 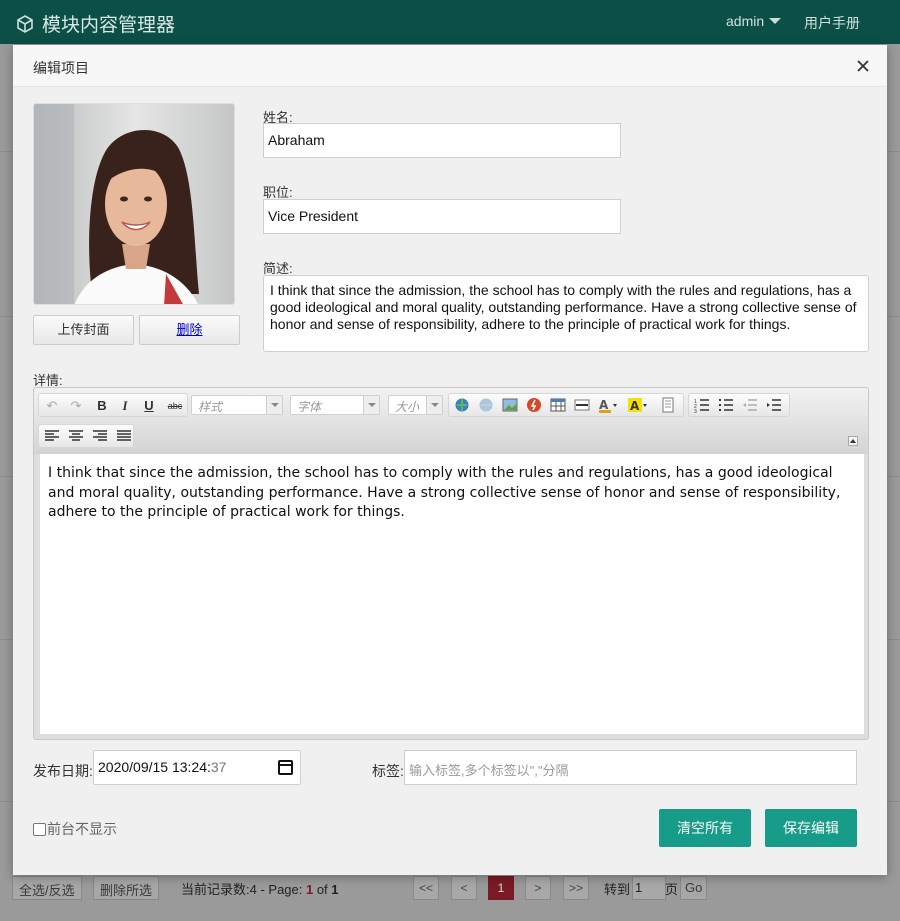 I want to click on size-select: 大小, so click(x=415, y=405).